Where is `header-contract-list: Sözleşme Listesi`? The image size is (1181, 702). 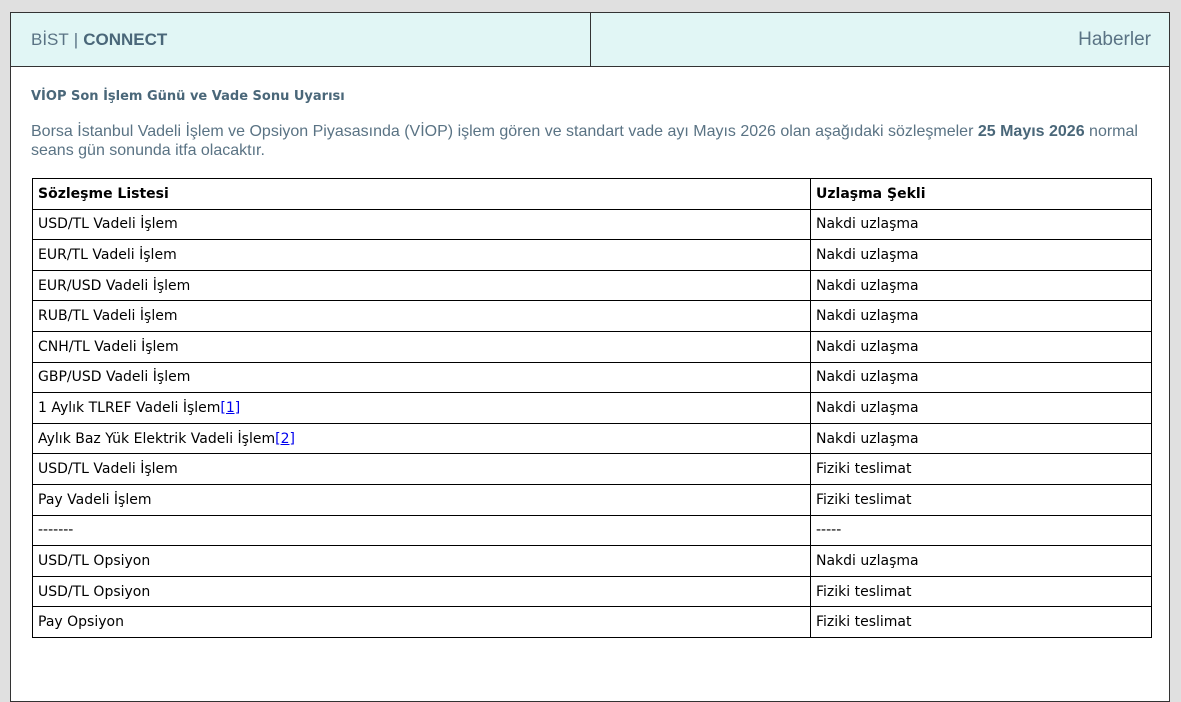
header-contract-list: Sözleşme Listesi is located at coordinates (421, 194).